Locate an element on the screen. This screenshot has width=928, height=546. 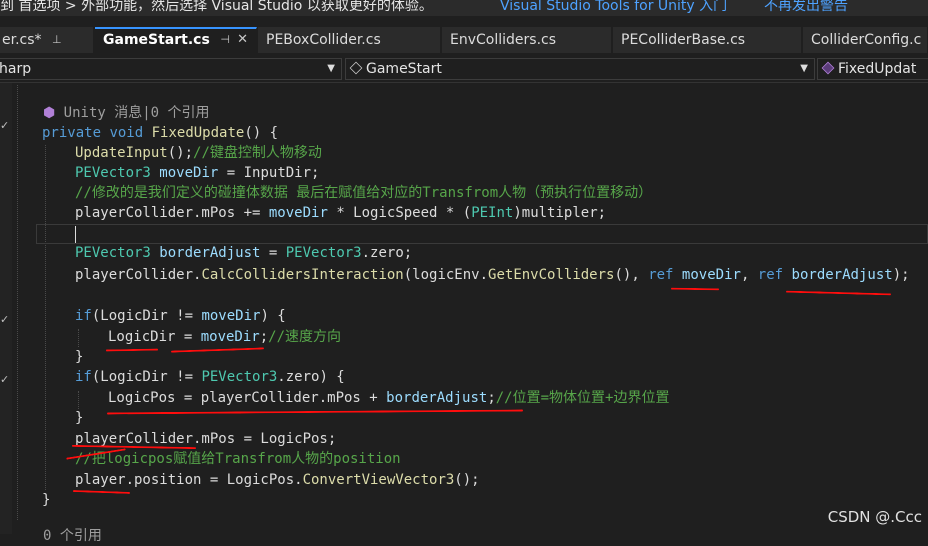
close-icon: ✕ is located at coordinates (242, 40).